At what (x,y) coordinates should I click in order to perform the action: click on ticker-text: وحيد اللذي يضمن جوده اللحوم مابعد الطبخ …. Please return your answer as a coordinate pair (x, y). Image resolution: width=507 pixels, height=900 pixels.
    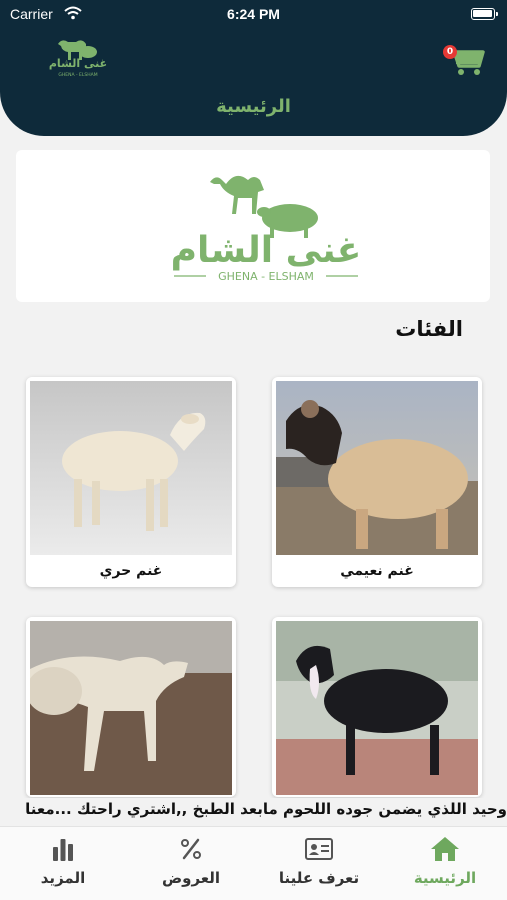
    Looking at the image, I should click on (266, 809).